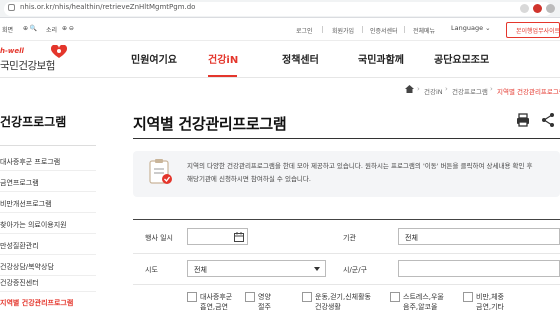 Image resolution: width=560 pixels, height=312 pixels. Describe the element at coordinates (8, 30) in the screenshot. I see `zoom-label: 회면` at that location.